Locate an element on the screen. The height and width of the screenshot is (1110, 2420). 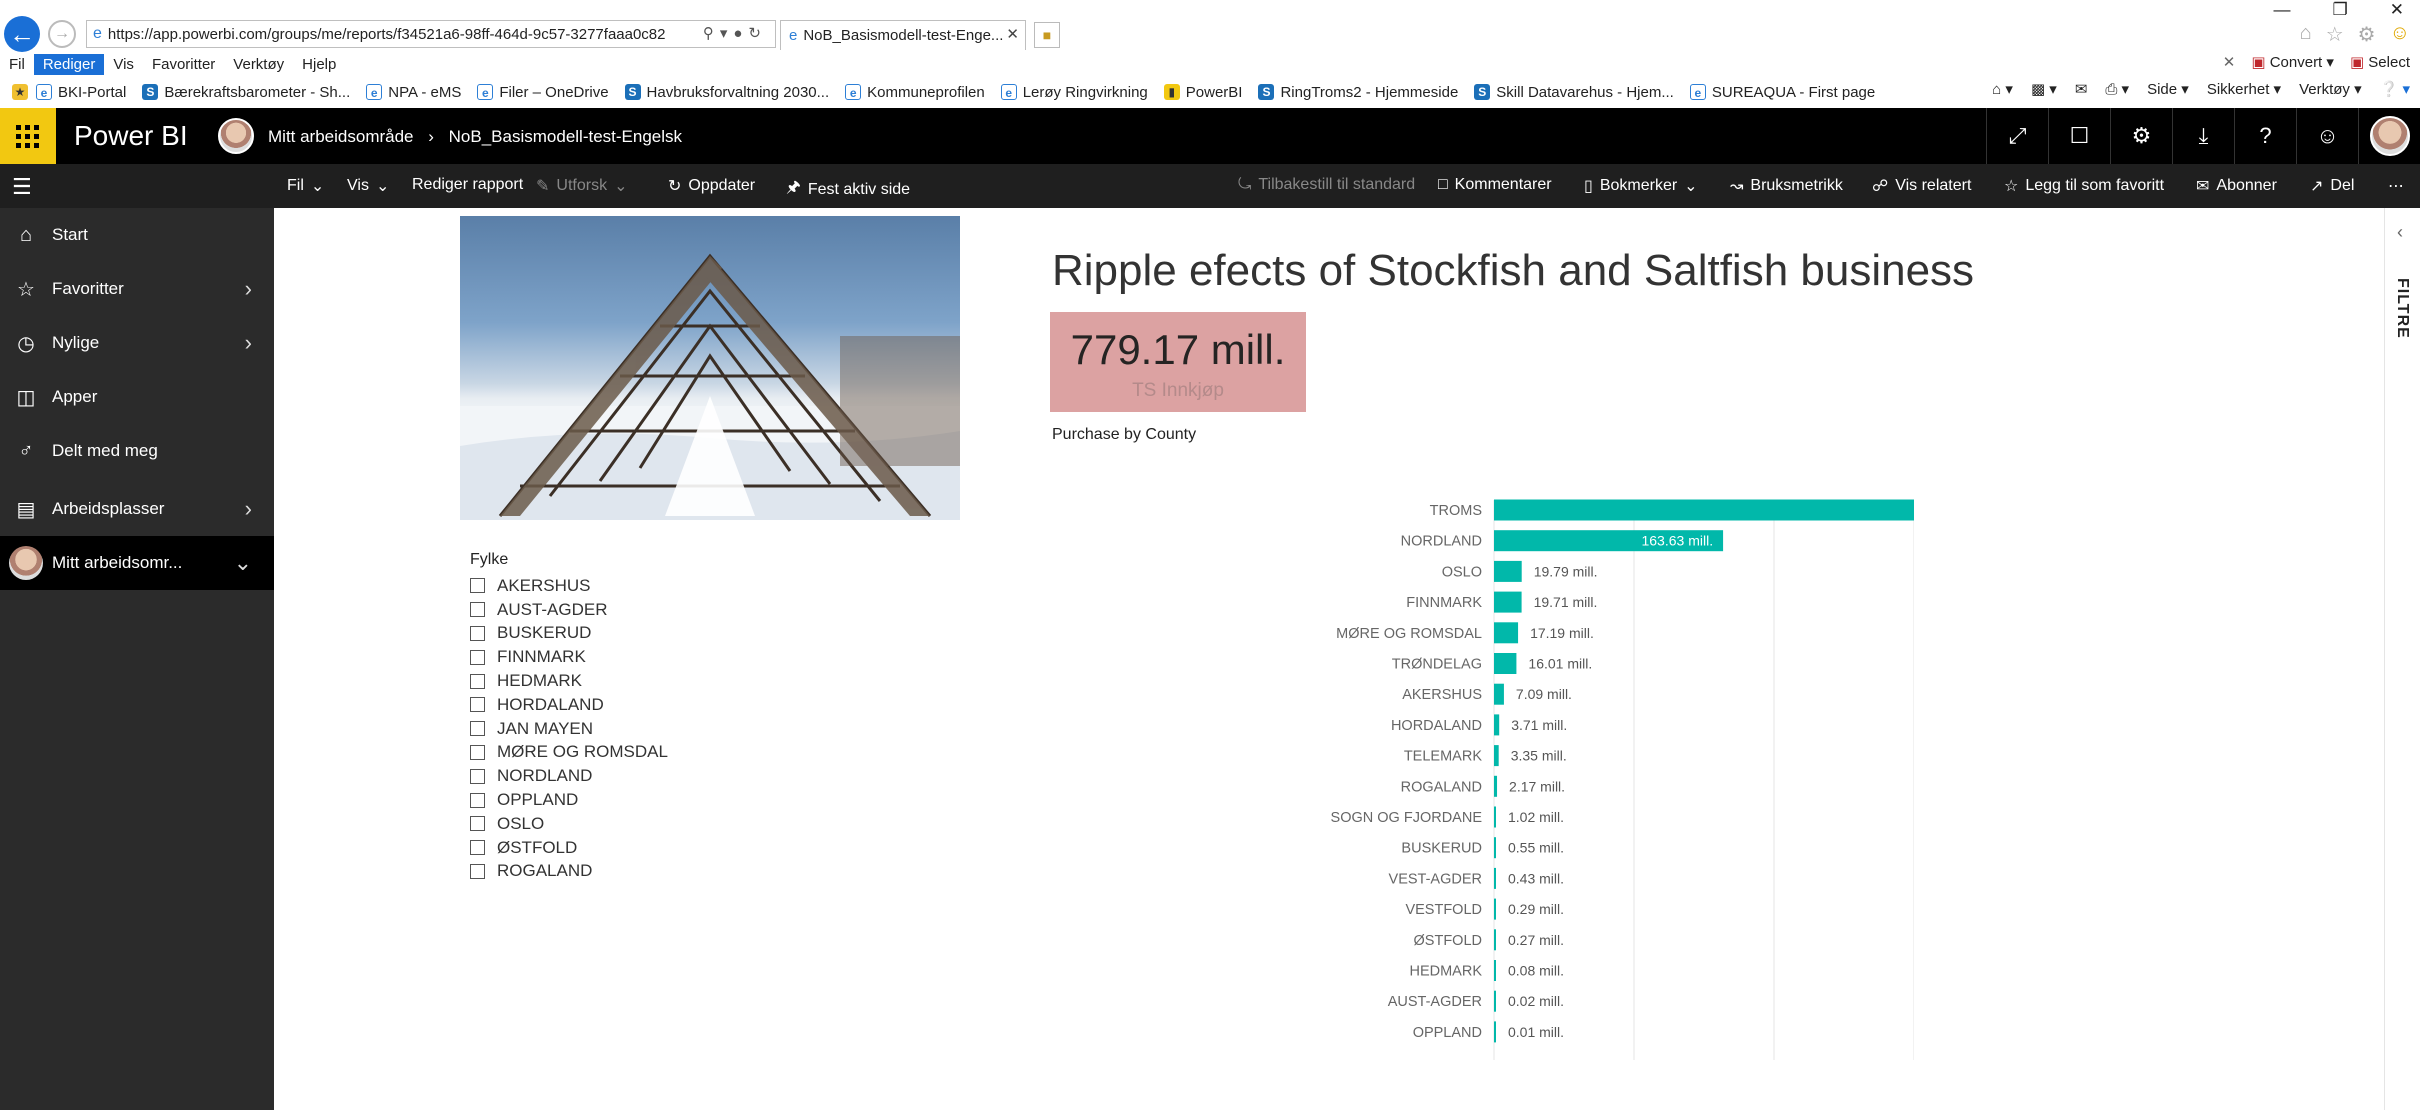
fullscreen-icon: ⤢ is located at coordinates (2017, 136).